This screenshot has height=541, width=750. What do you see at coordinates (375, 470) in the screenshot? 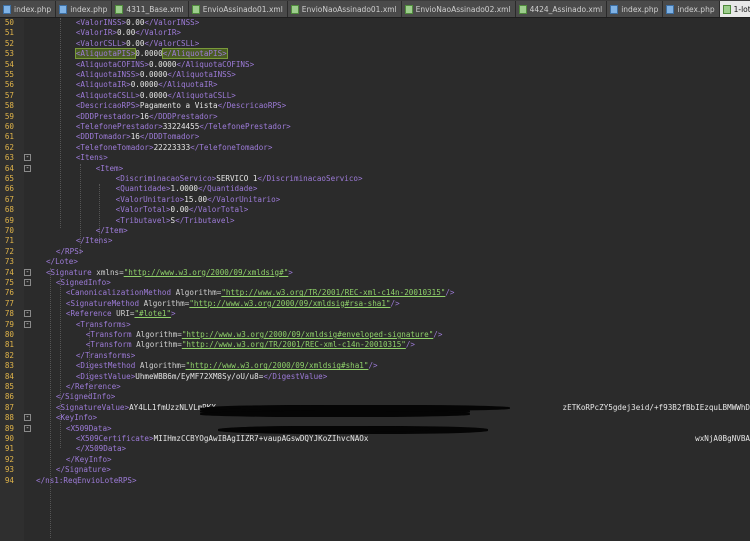
I see `code-line: 93 </Signature>` at bounding box center [375, 470].